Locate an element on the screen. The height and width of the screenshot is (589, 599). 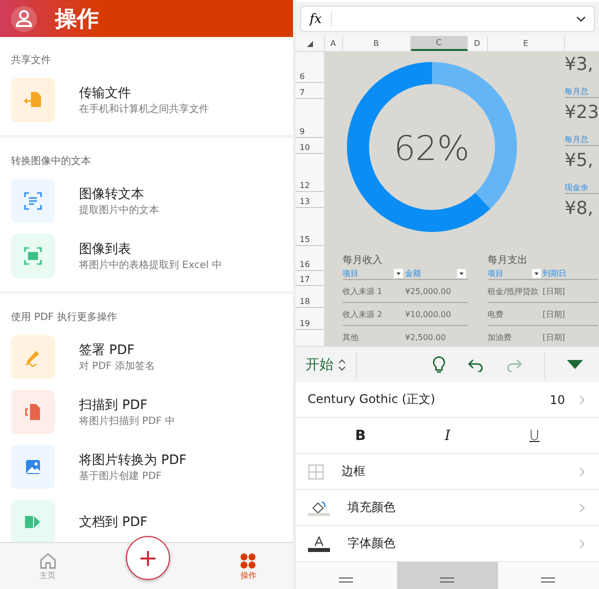
action-description: 基于图片创建 PDF is located at coordinates (121, 476).